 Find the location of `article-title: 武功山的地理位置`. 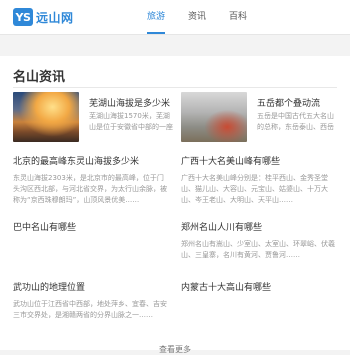

article-title: 武功山的地理位置 is located at coordinates (91, 286).